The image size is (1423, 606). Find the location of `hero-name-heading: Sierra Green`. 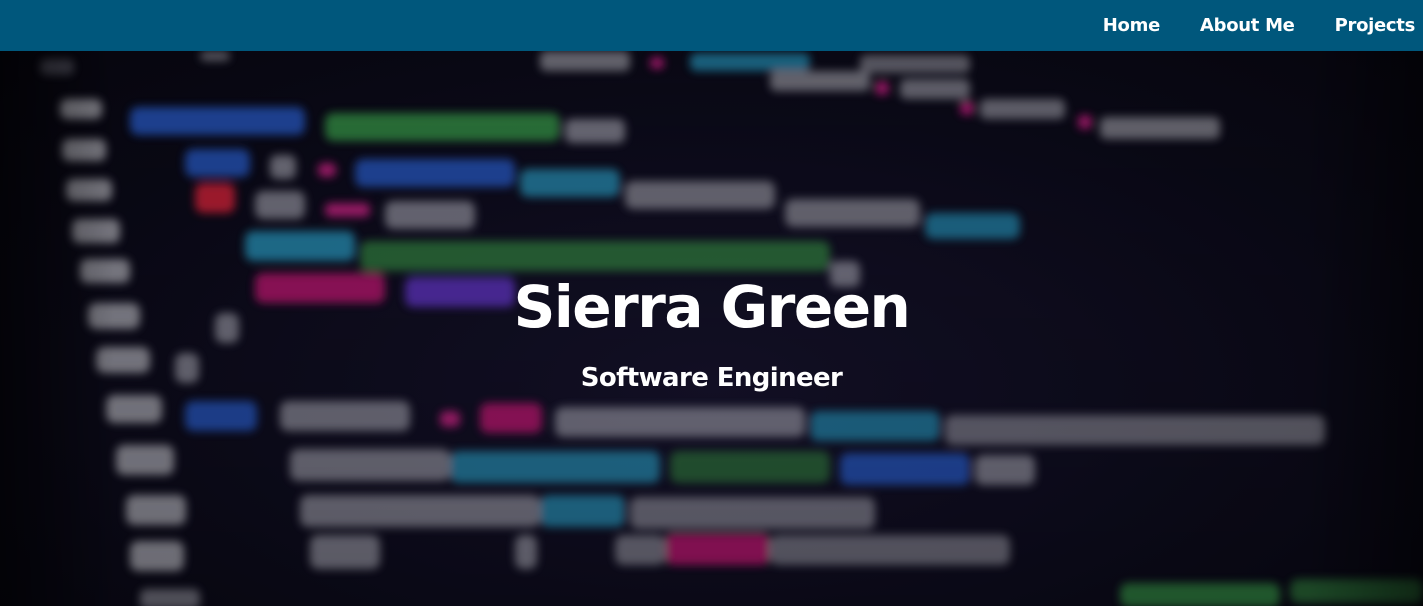

hero-name-heading: Sierra Green is located at coordinates (712, 307).